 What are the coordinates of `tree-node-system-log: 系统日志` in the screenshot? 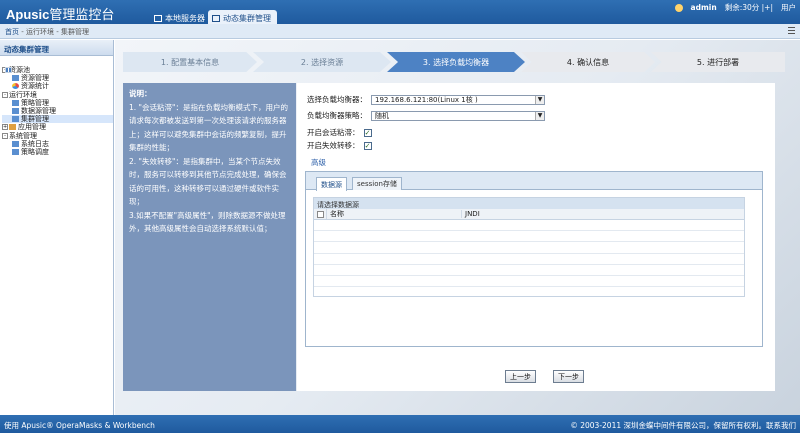 It's located at (57, 144).